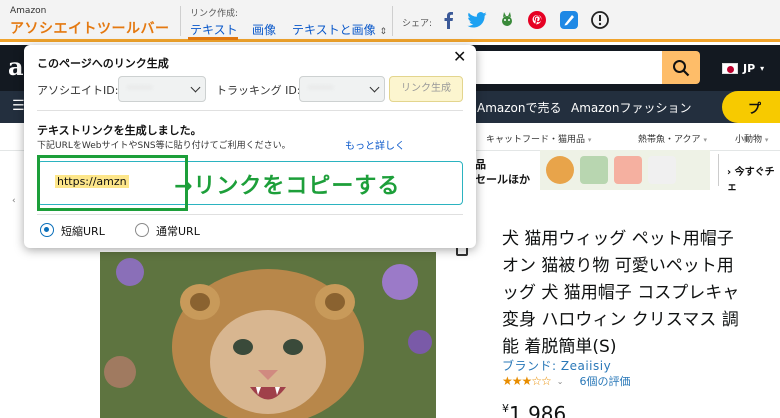  What do you see at coordinates (566, 67) in the screenshot?
I see `search-input` at bounding box center [566, 67].